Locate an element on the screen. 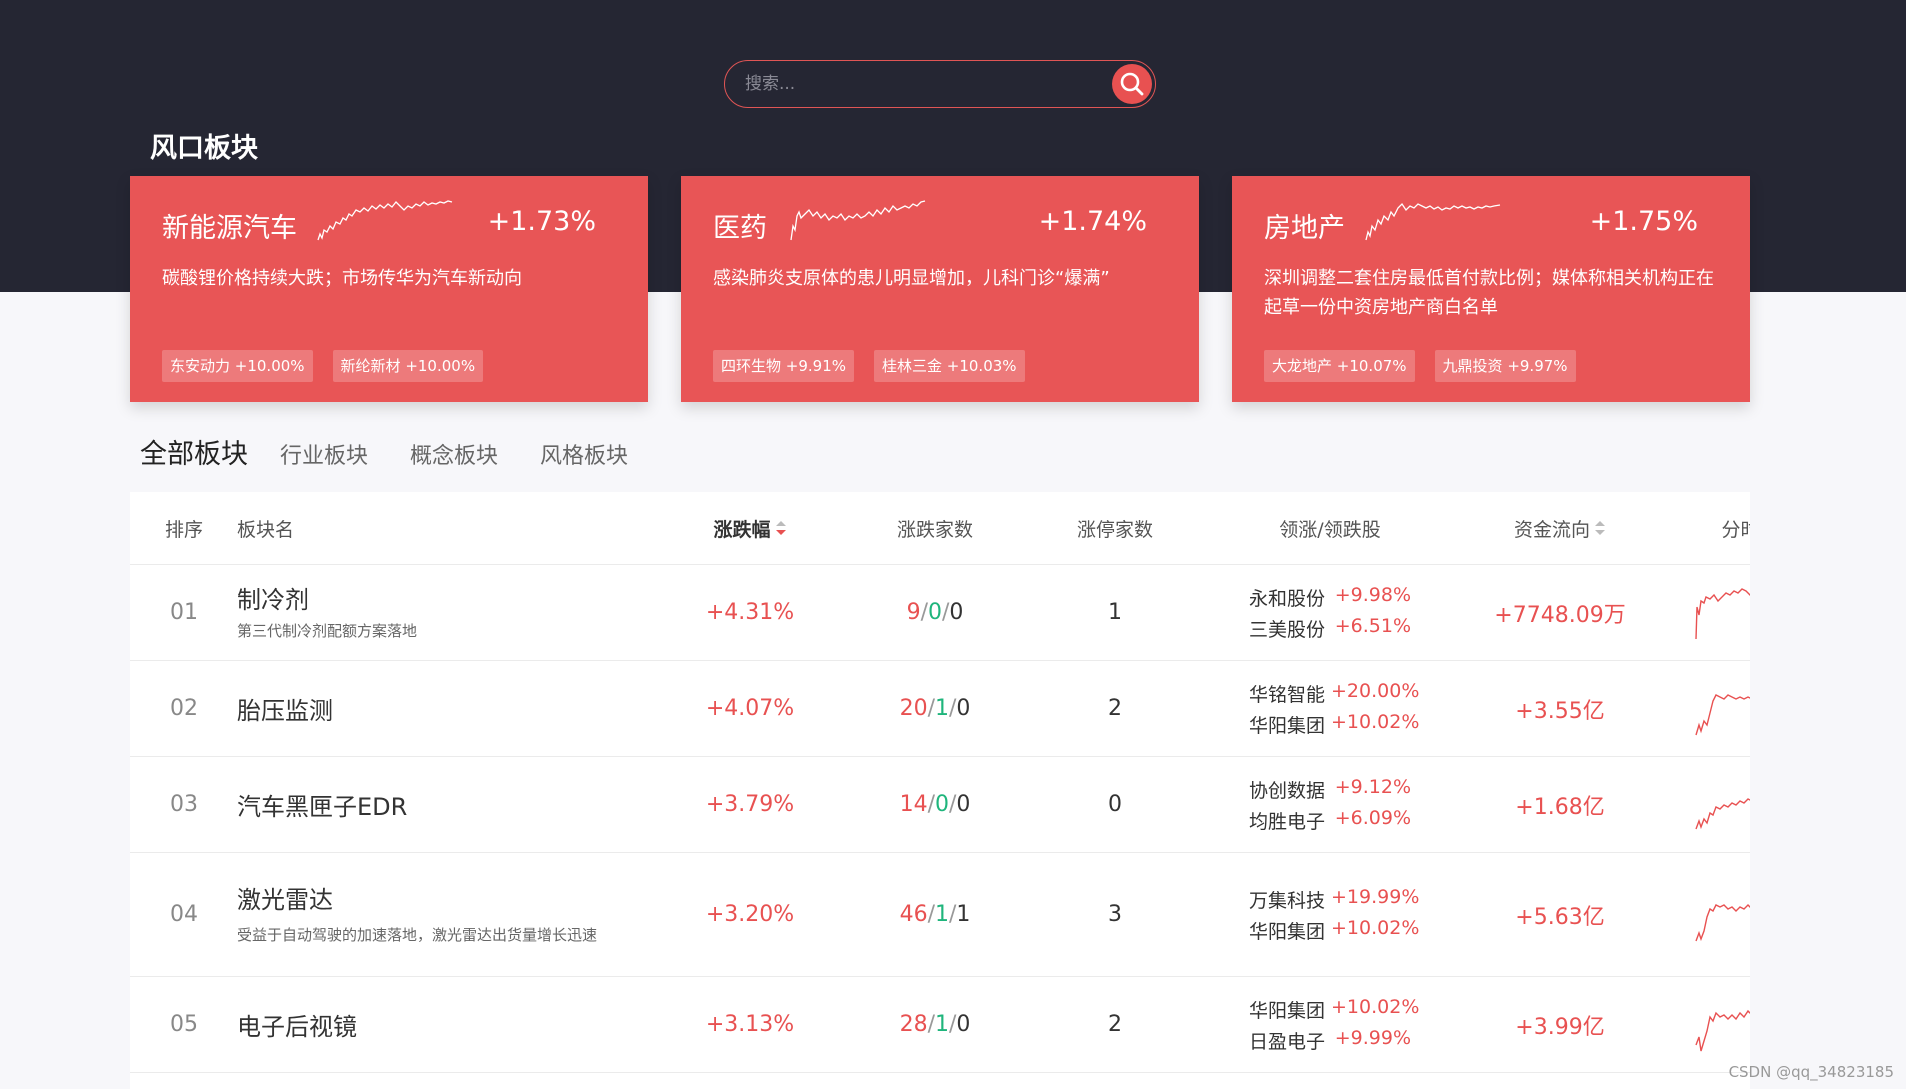 The height and width of the screenshot is (1089, 1906). up-count: 9 is located at coordinates (913, 612).